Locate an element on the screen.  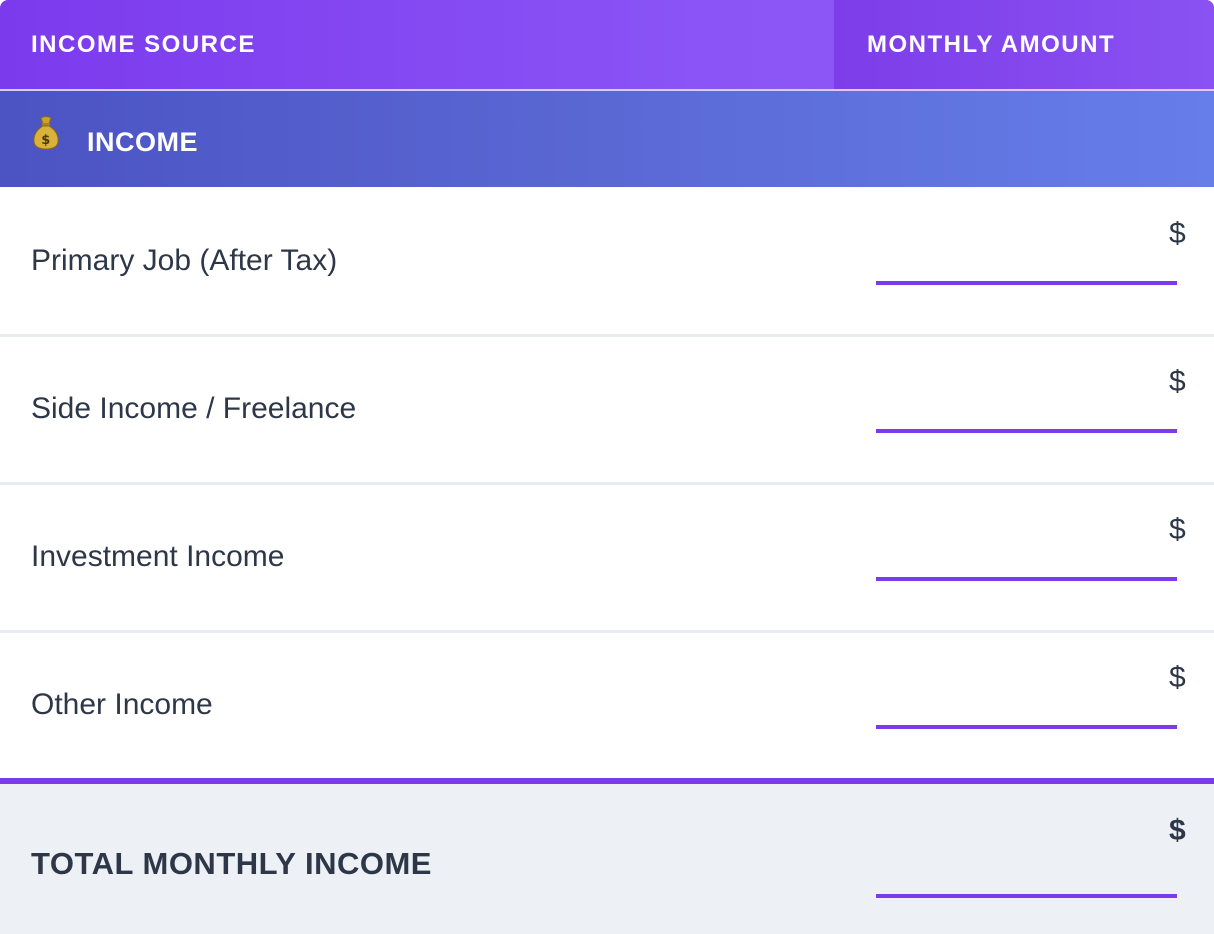
row-label: Side Income / Freelance is located at coordinates (194, 408).